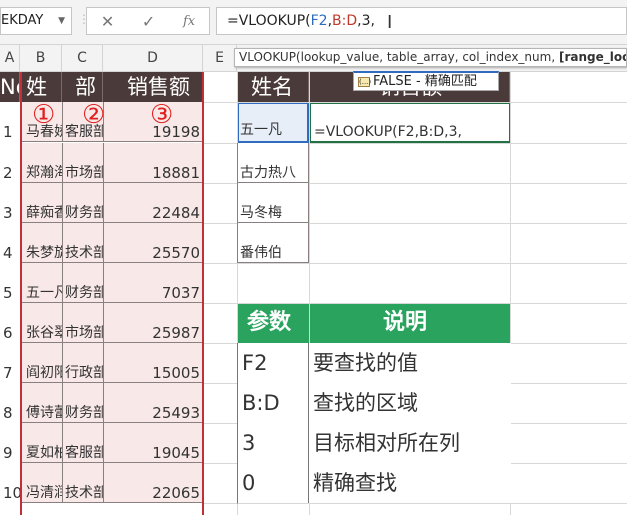 This screenshot has height=515, width=627. What do you see at coordinates (273, 323) in the screenshot?
I see `params-header-param: 参数` at bounding box center [273, 323].